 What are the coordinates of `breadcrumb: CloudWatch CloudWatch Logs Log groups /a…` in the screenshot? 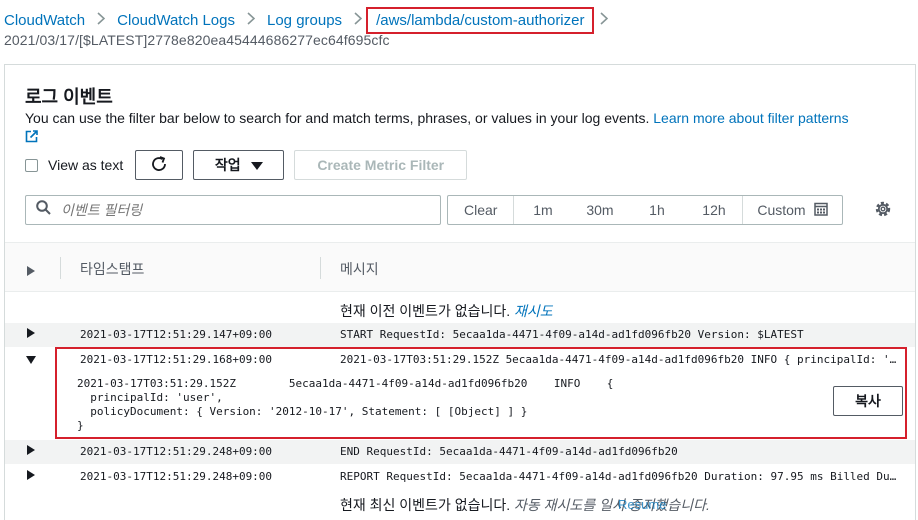 It's located at (312, 20).